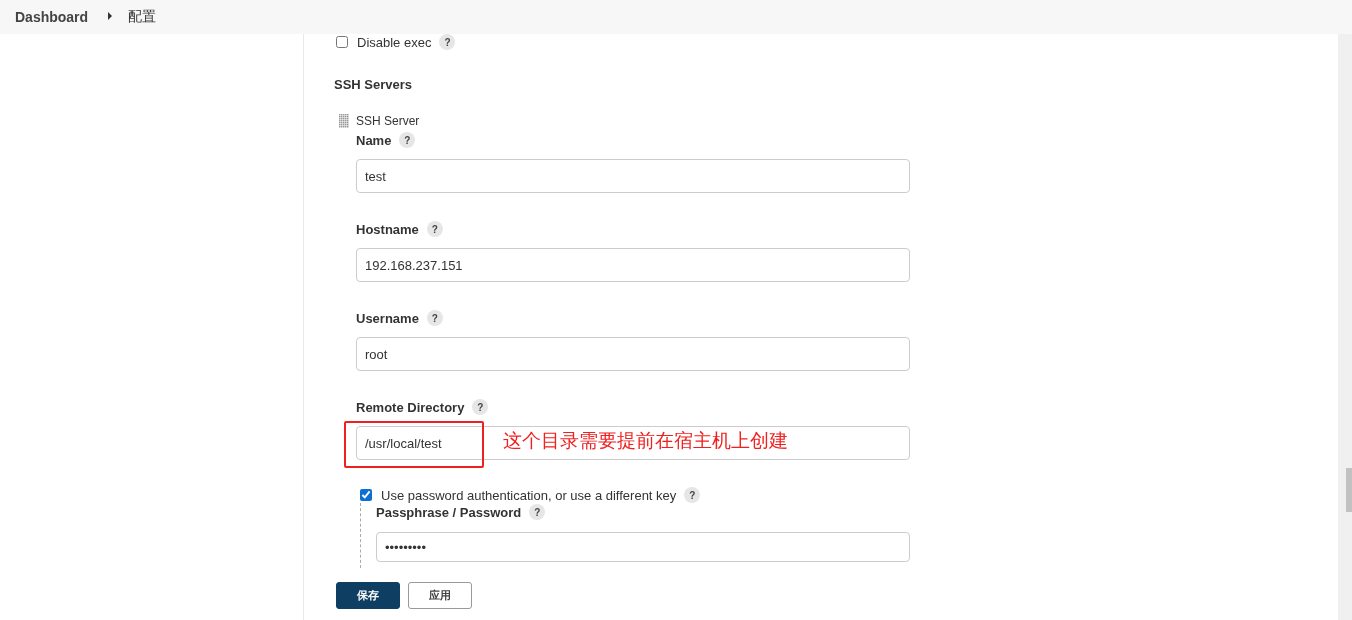  I want to click on disable-exec-checkbox, so click(342, 42).